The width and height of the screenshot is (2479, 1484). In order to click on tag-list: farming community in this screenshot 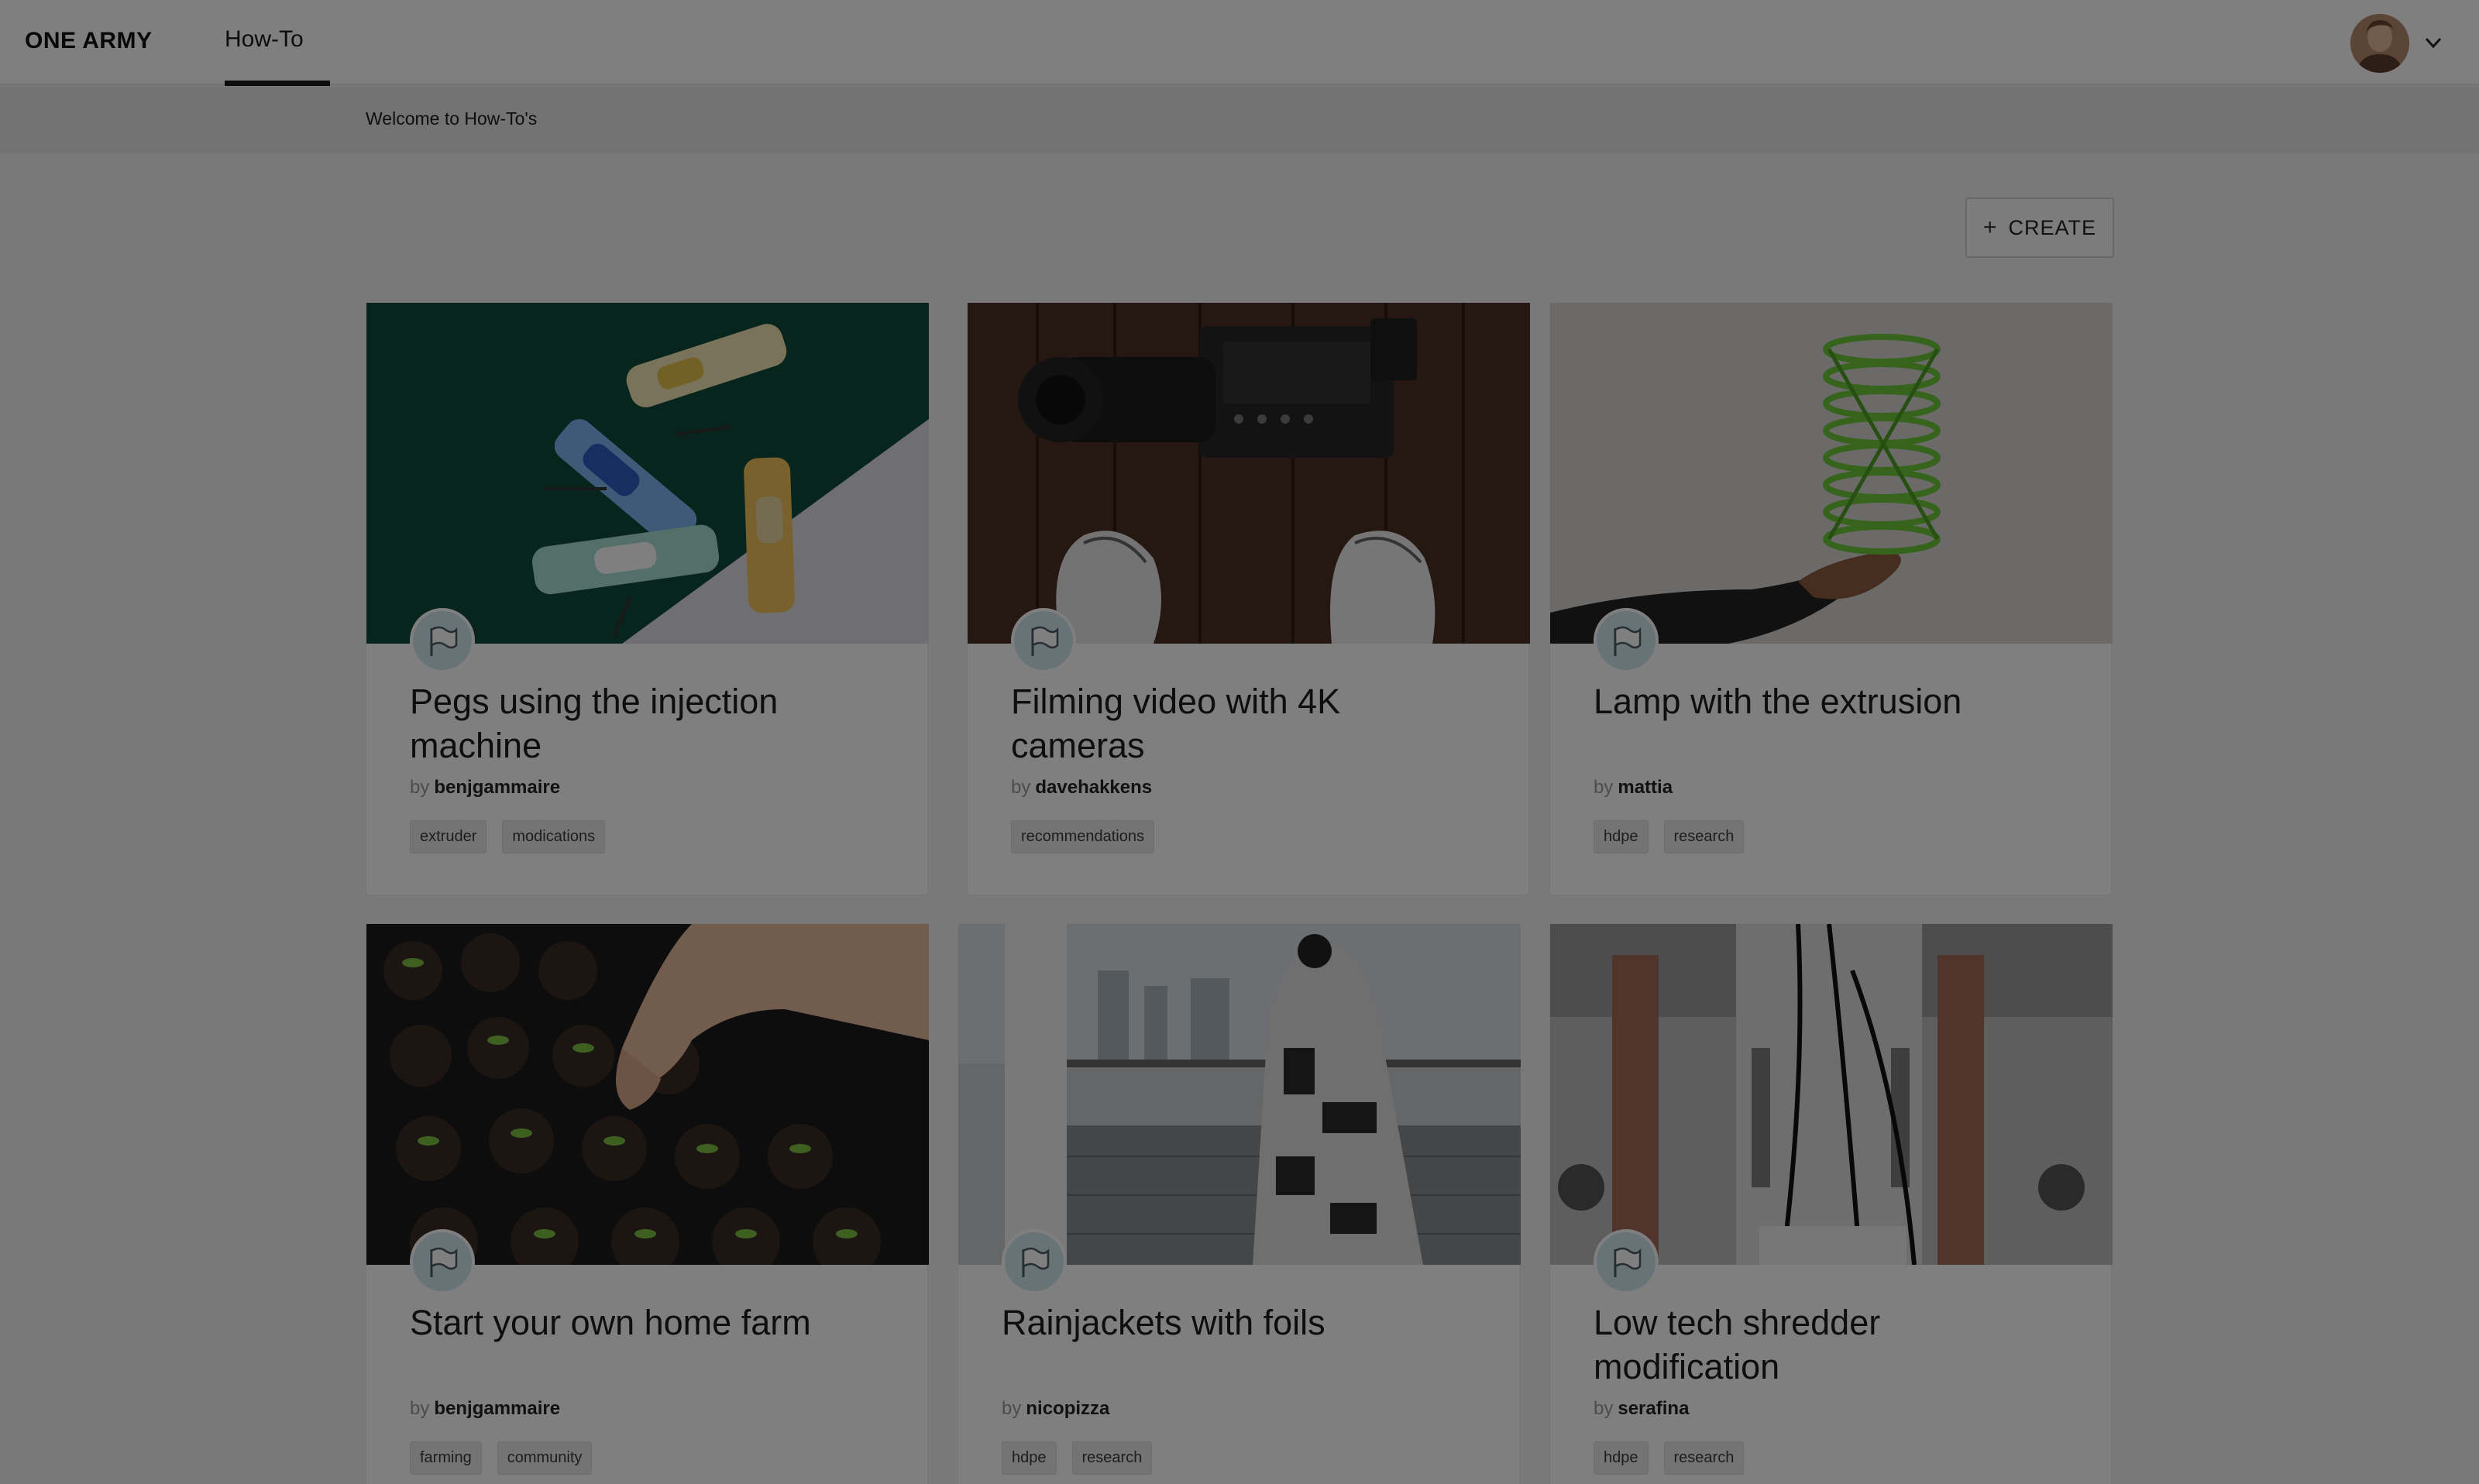, I will do `click(501, 1458)`.